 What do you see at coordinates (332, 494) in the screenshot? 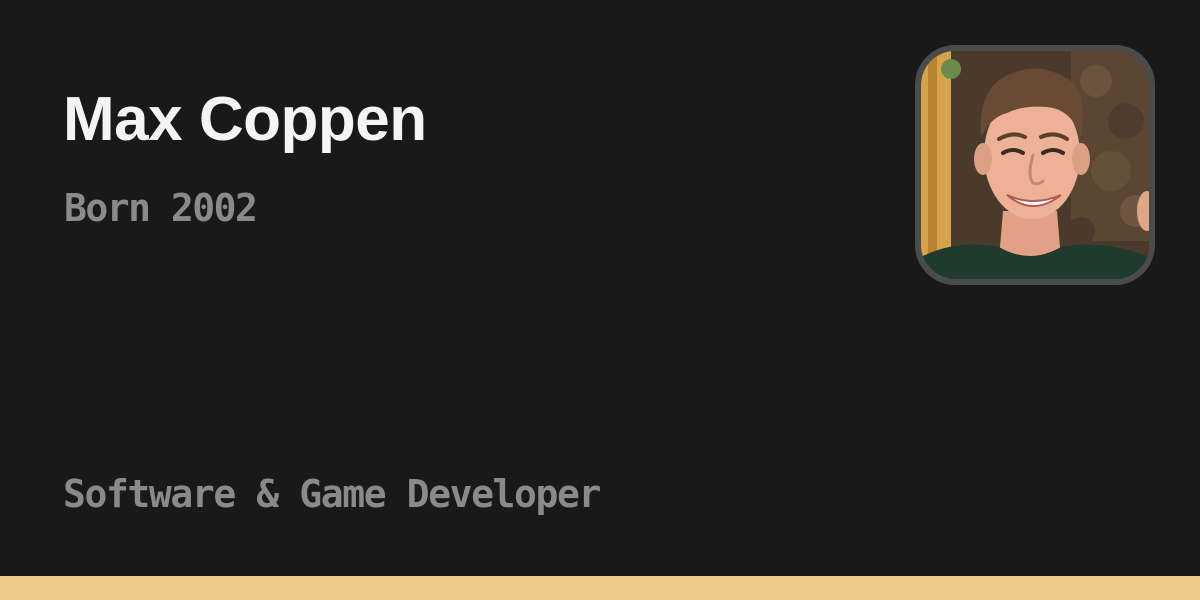
I see `profile-role: Software & Game Developer` at bounding box center [332, 494].